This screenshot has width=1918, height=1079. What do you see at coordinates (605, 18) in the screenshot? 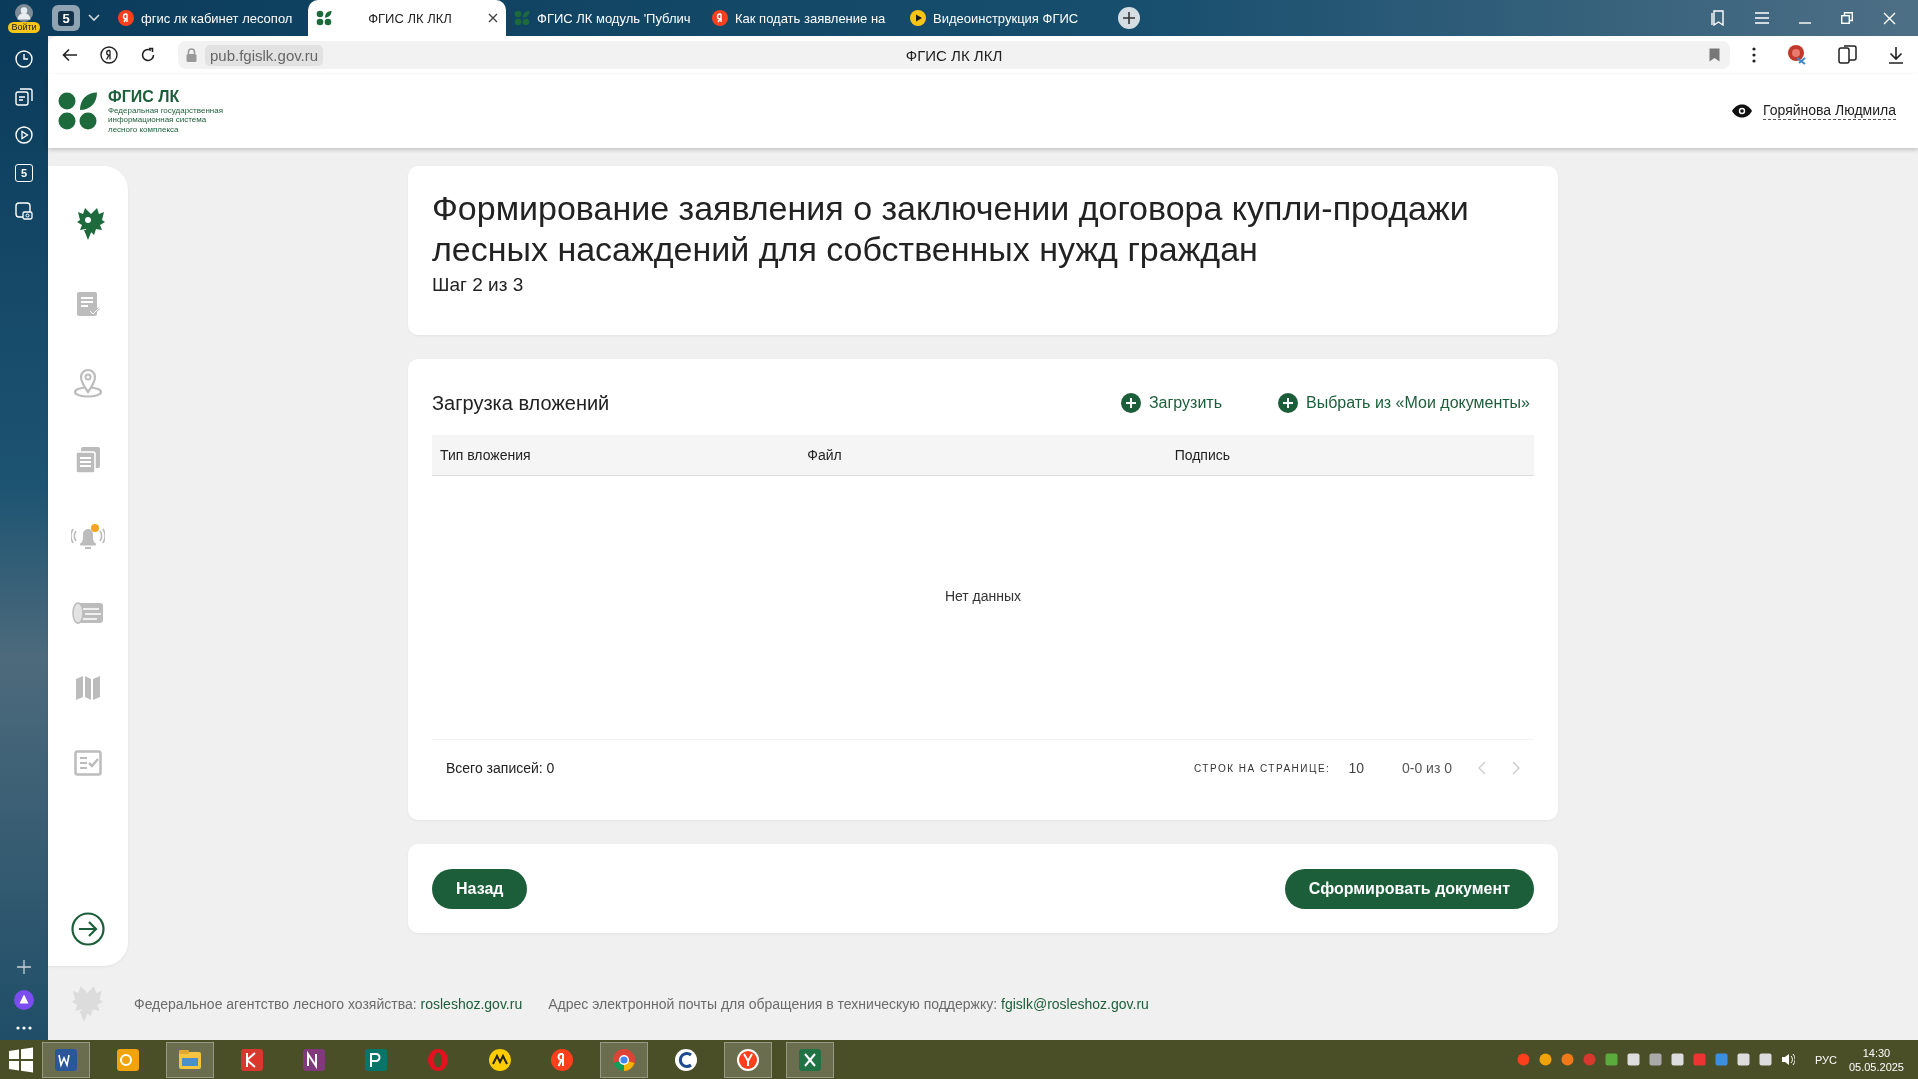
I see `browser-tab: ФГИС ЛК модуль 'Публич` at bounding box center [605, 18].